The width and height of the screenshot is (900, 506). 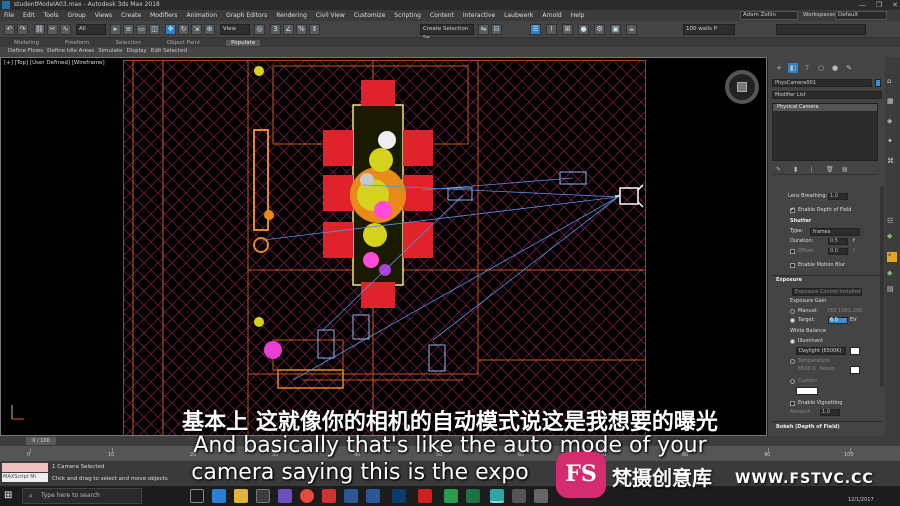 What do you see at coordinates (183, 29) in the screenshot?
I see `select-rotate-icon: ↻` at bounding box center [183, 29].